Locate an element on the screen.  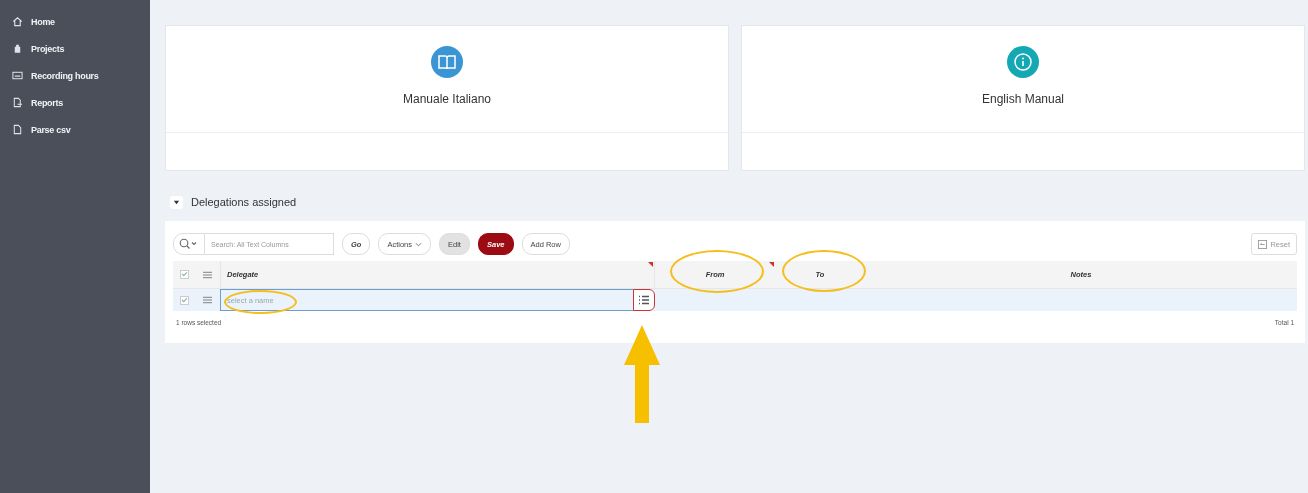
collapse-toggle is located at coordinates (176, 202).